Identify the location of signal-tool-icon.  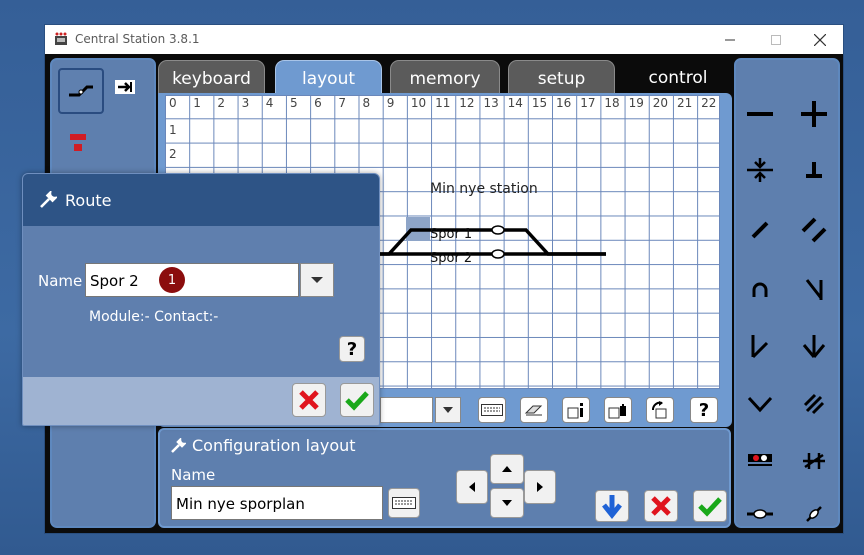
(78, 145).